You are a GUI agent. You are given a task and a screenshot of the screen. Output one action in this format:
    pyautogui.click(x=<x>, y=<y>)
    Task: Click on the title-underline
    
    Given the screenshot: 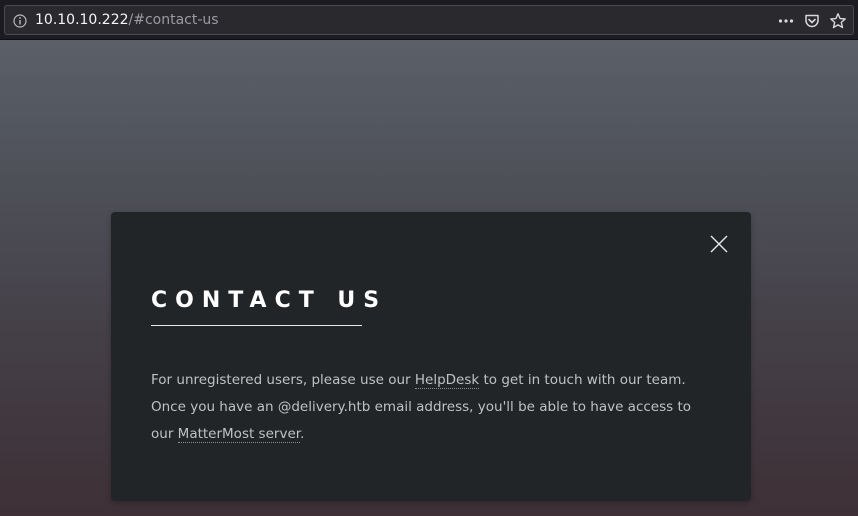 What is the action you would take?
    pyautogui.click(x=256, y=325)
    